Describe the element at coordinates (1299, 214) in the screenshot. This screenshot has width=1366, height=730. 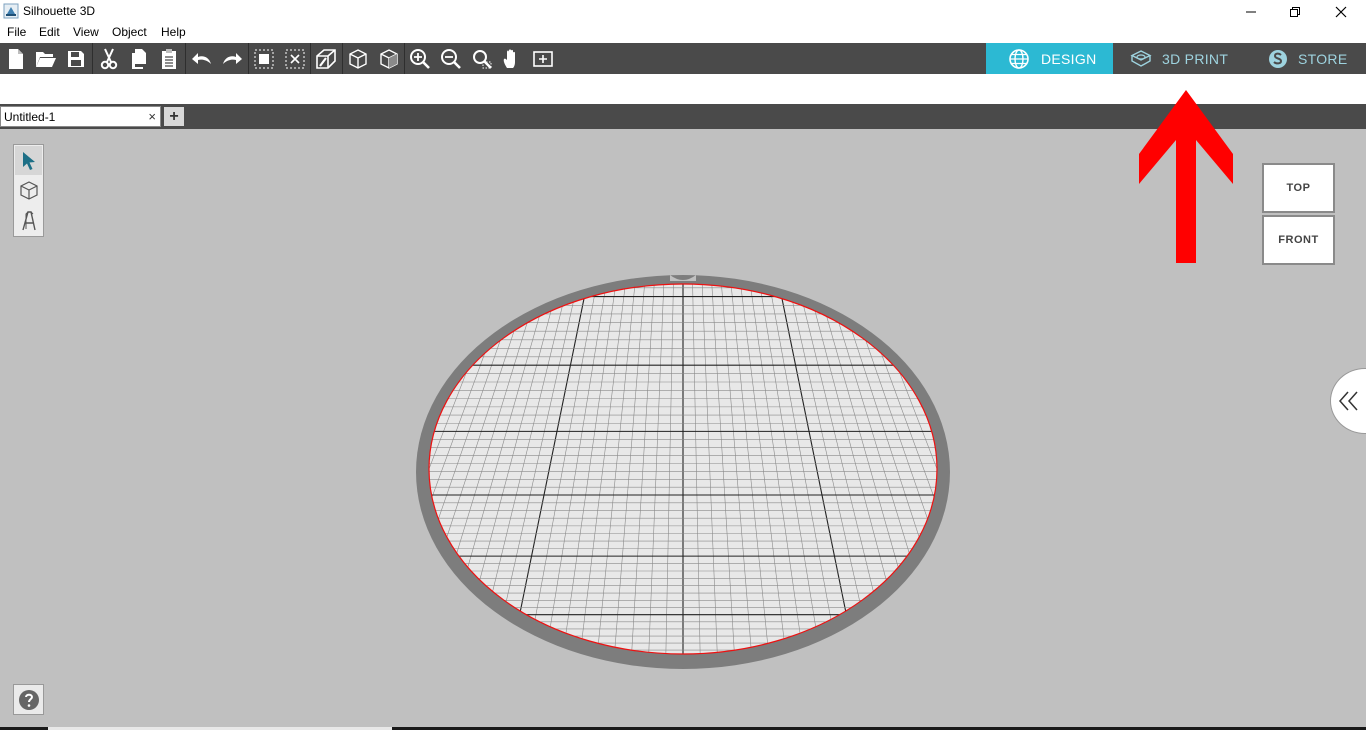
I see `view-cube: TOP FRONT` at that location.